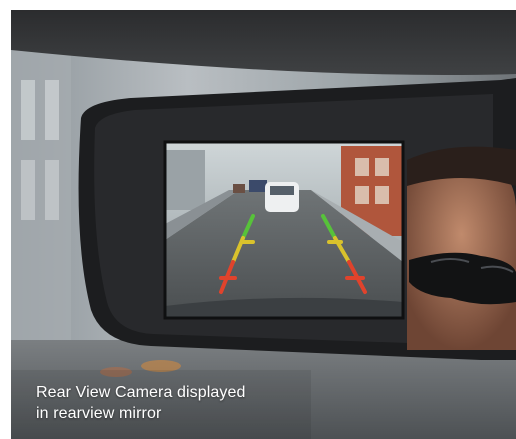 The image size is (516, 439). What do you see at coordinates (141, 392) in the screenshot?
I see `caption-line-1: Rear View Camera displayed` at bounding box center [141, 392].